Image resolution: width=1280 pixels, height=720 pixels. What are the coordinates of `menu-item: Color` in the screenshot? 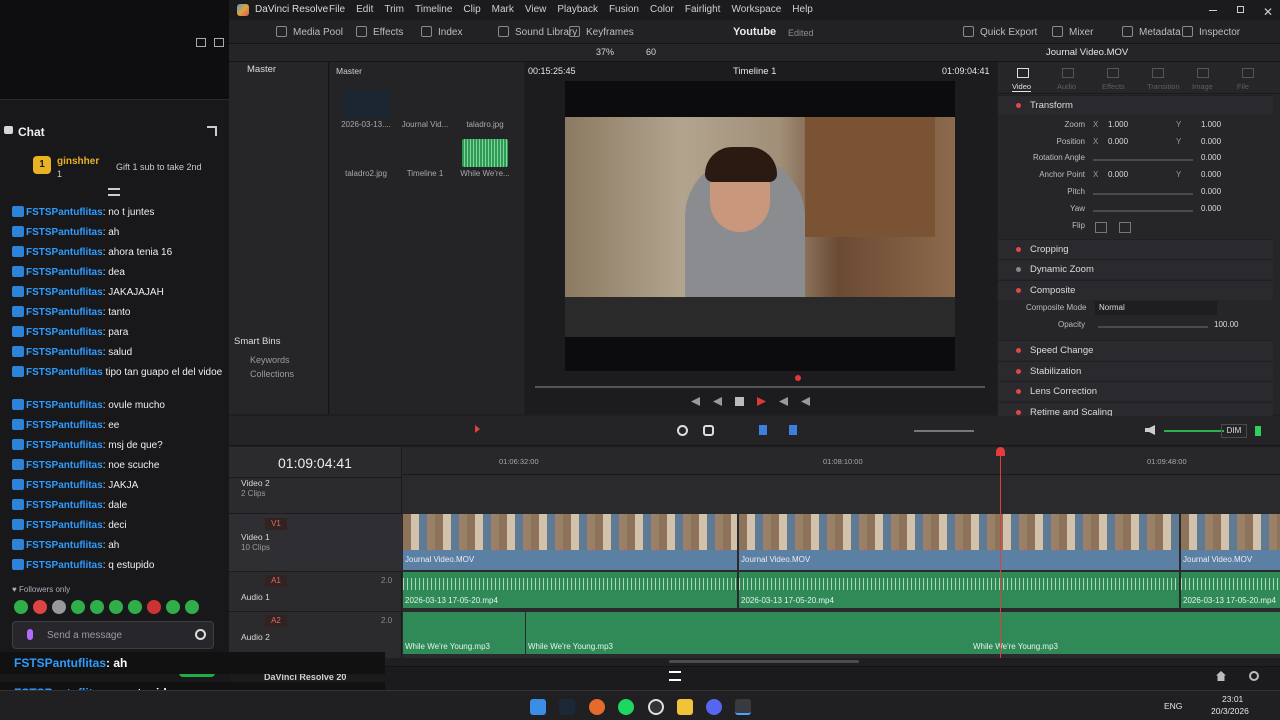 It's located at (662, 9).